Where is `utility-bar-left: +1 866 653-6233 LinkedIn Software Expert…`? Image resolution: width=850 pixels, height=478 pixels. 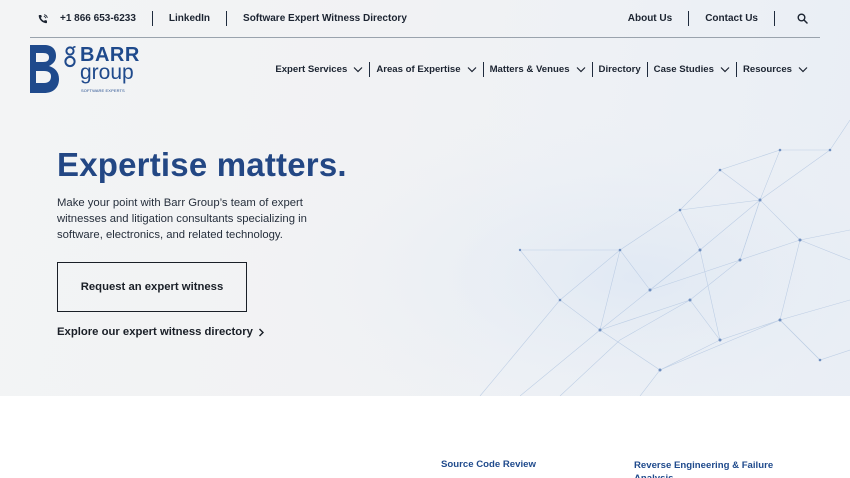
utility-bar-left: +1 866 653-6233 LinkedIn Software Expert… is located at coordinates (218, 18).